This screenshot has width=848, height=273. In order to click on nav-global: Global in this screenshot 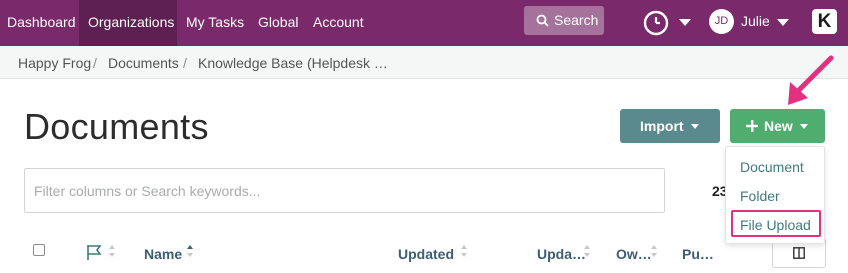, I will do `click(278, 23)`.